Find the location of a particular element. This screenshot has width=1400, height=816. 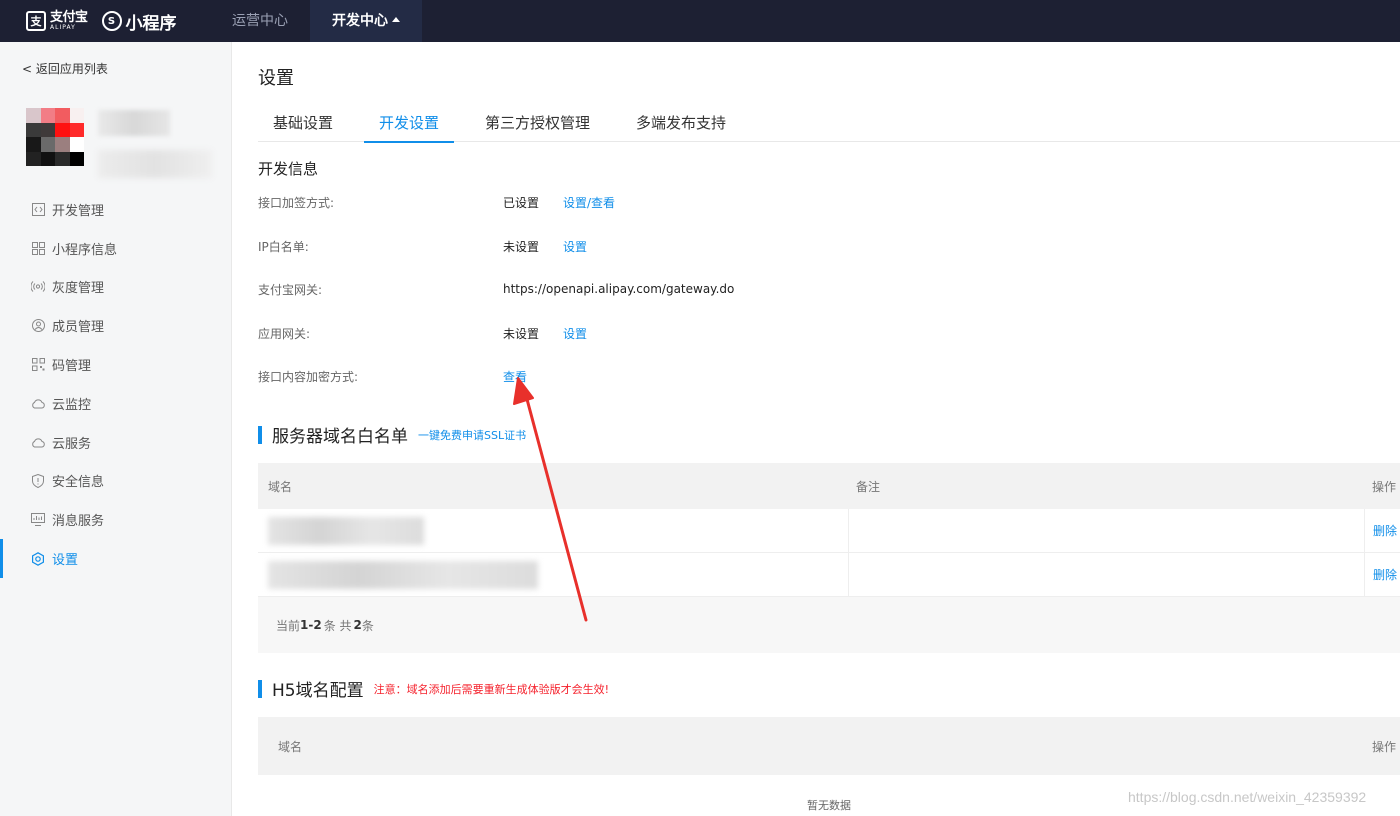

sidebar-item-label: 云服务 is located at coordinates (72, 444).